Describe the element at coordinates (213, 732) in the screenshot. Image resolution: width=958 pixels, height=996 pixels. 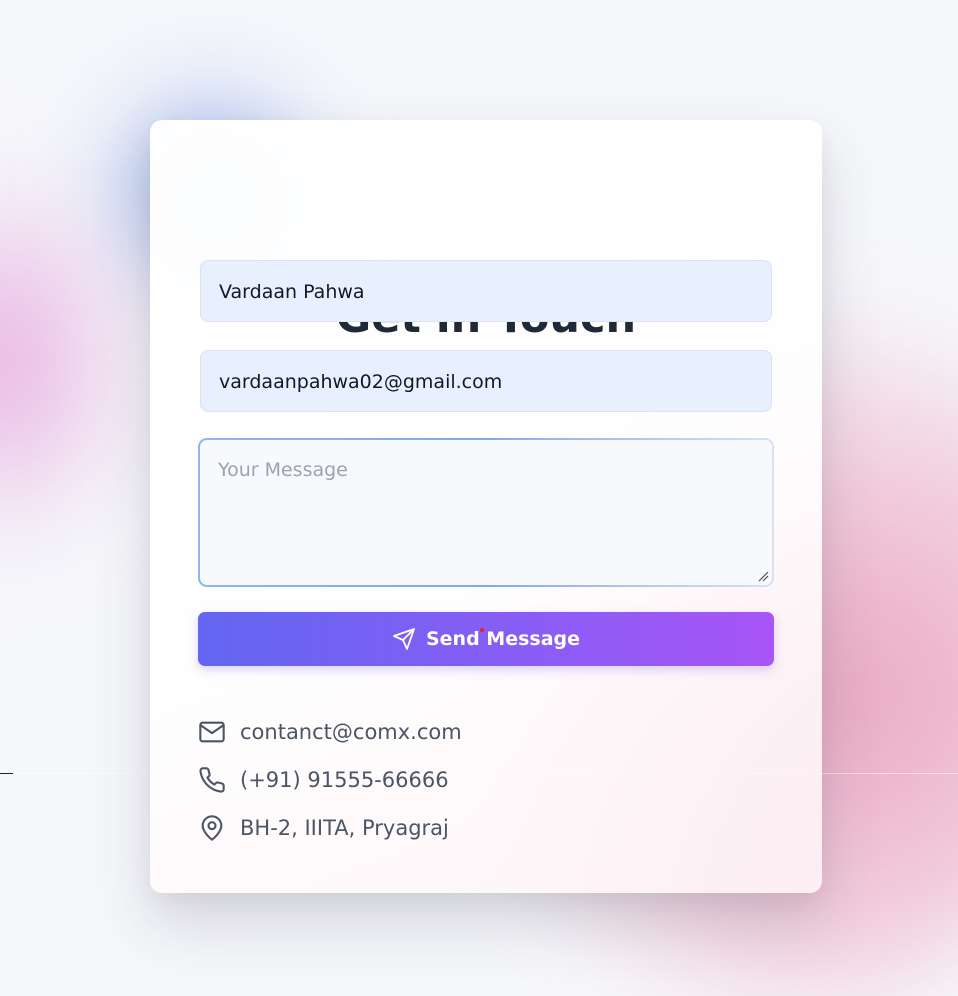
I see `mail-icon` at that location.